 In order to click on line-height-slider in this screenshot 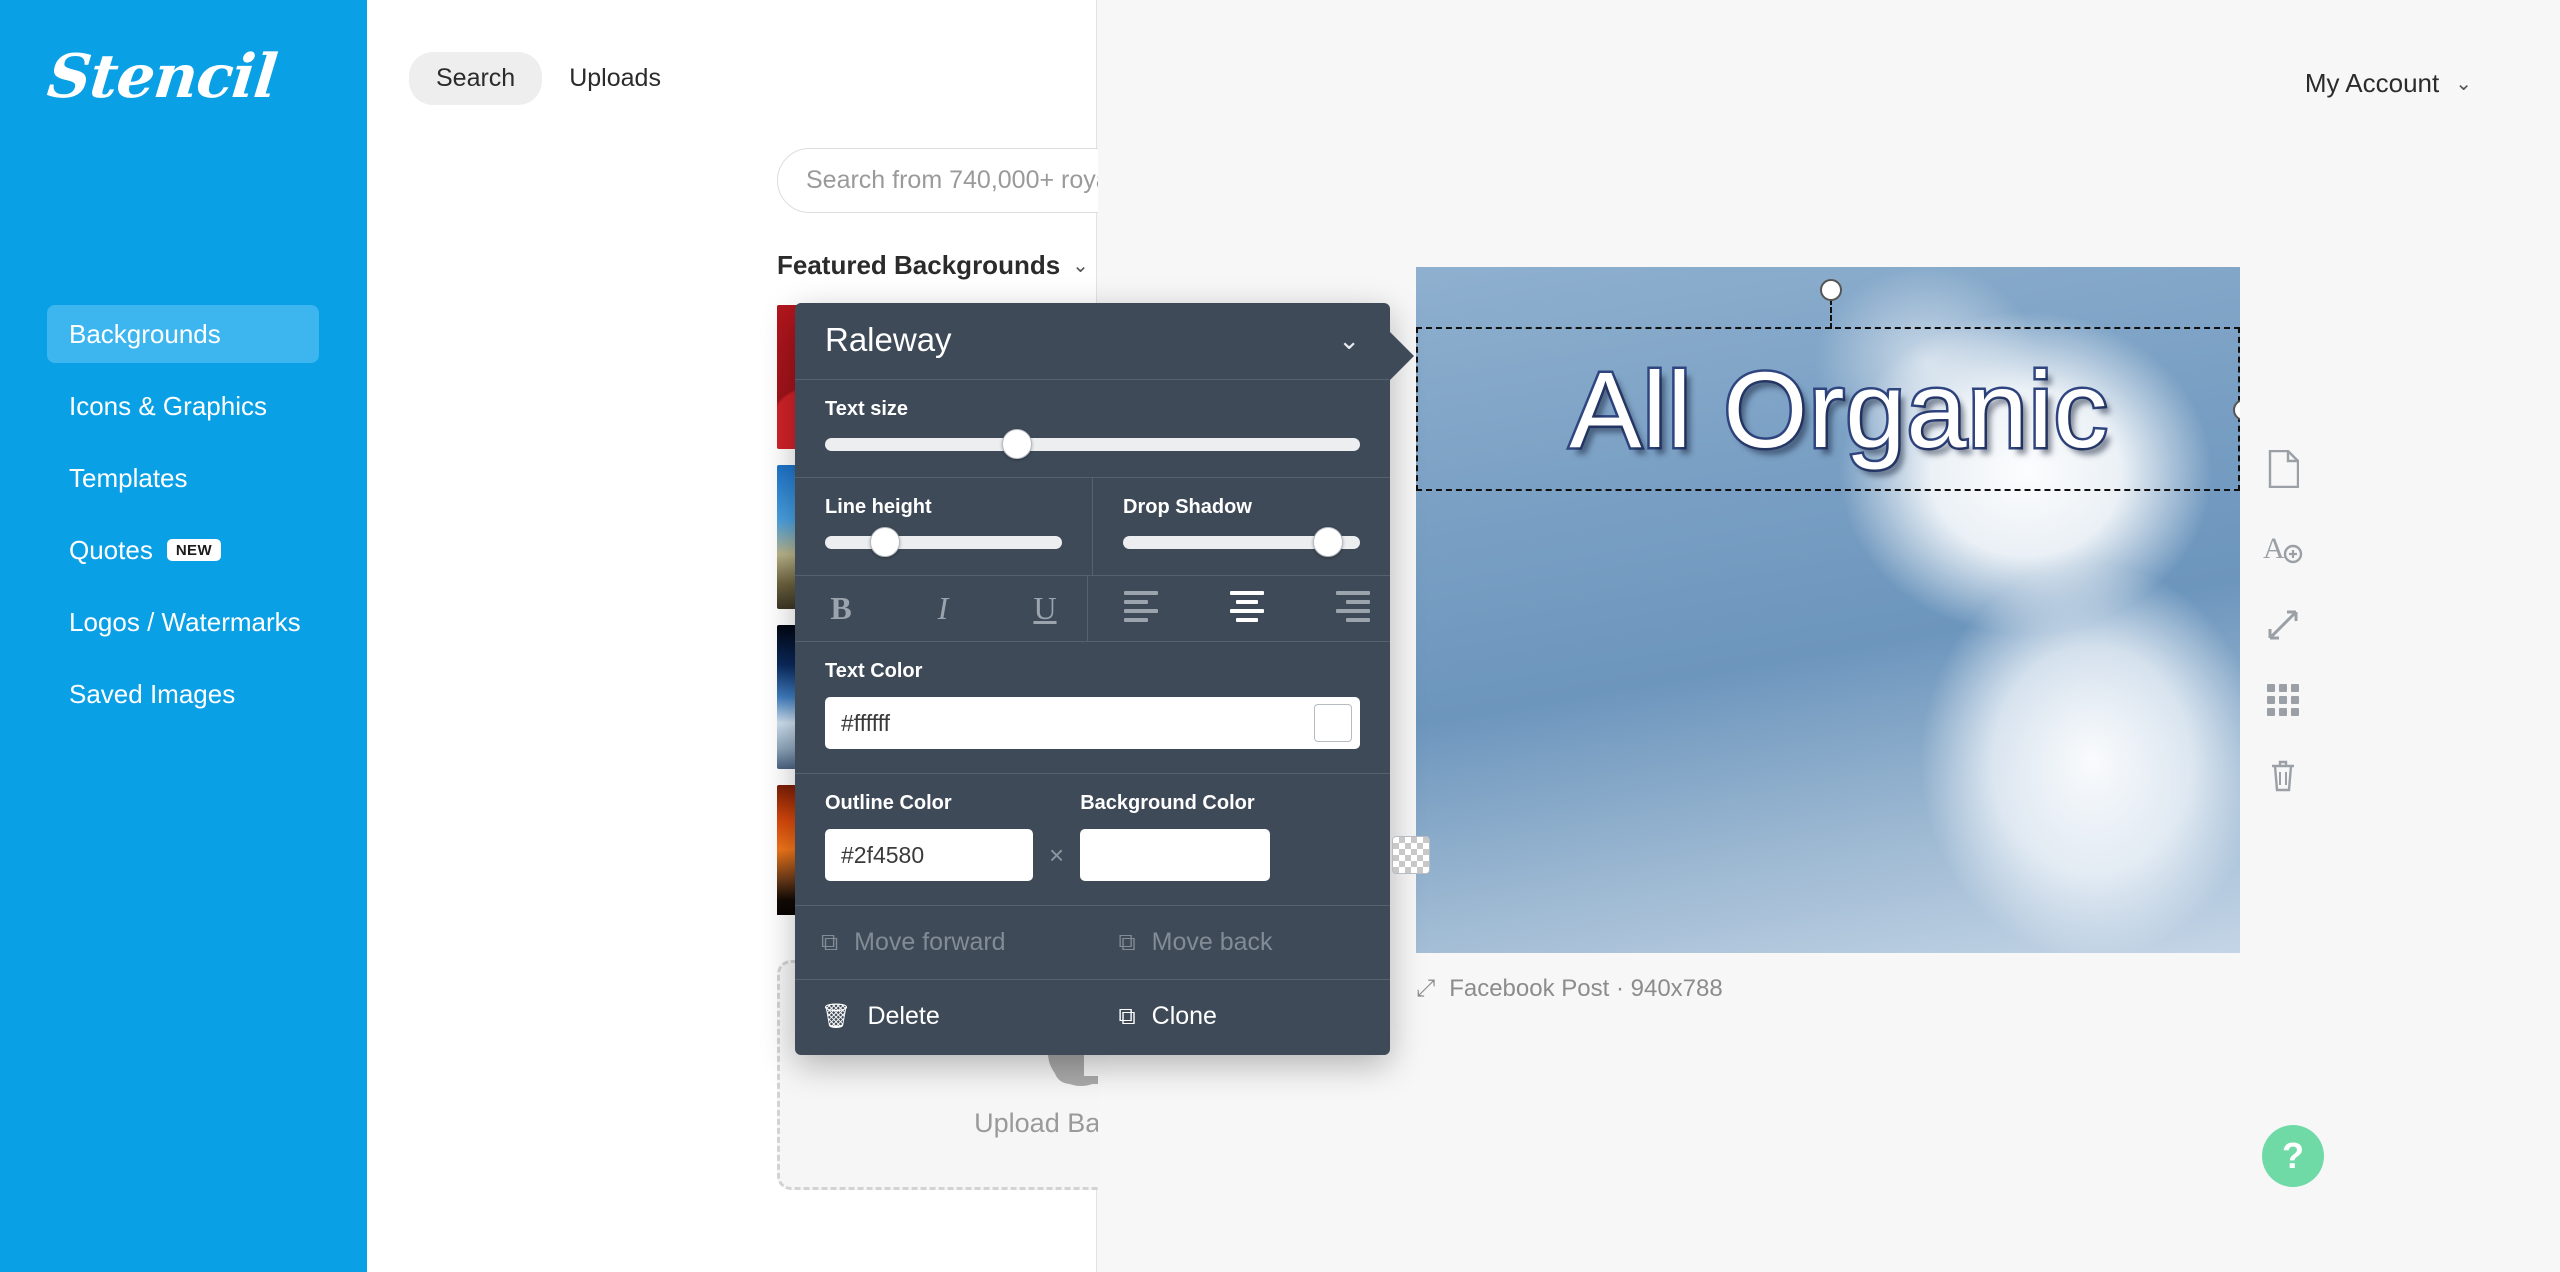, I will do `click(943, 542)`.